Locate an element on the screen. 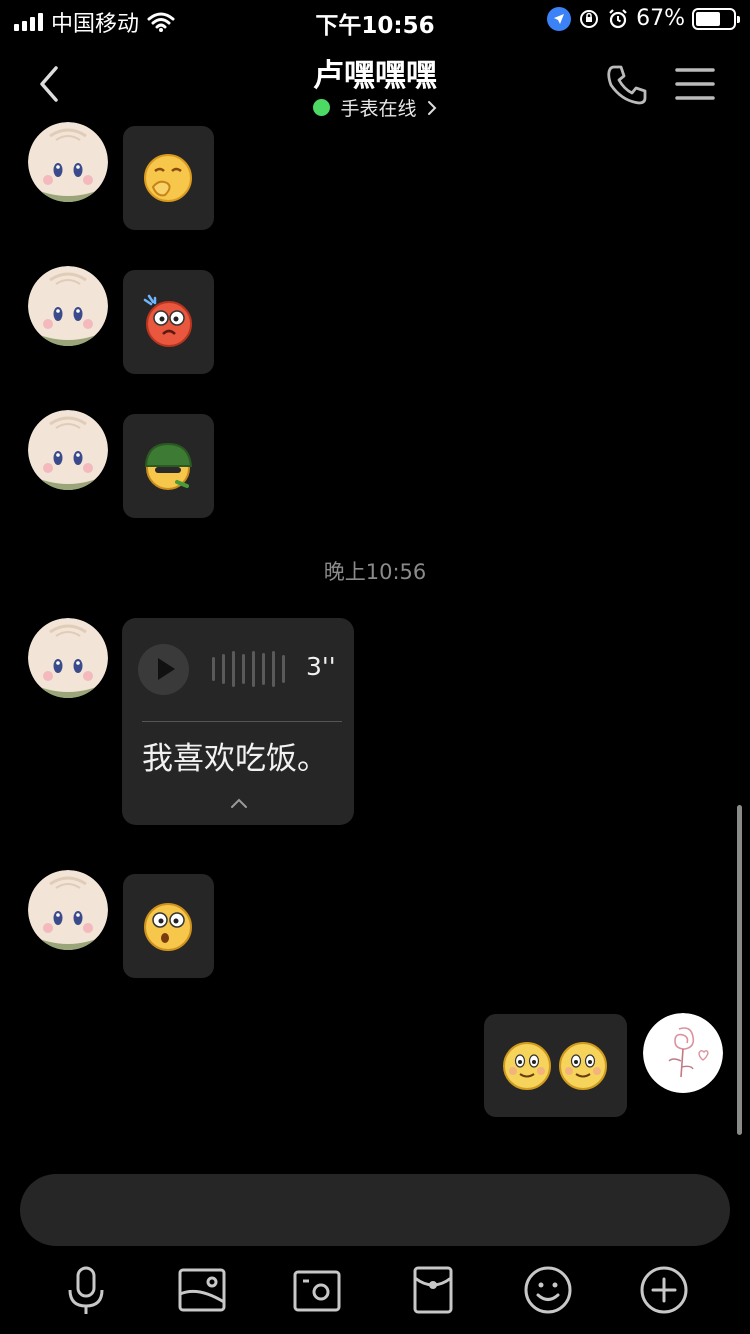  voice-message: 3'' 我喜欢吃饭。 is located at coordinates (238, 721).